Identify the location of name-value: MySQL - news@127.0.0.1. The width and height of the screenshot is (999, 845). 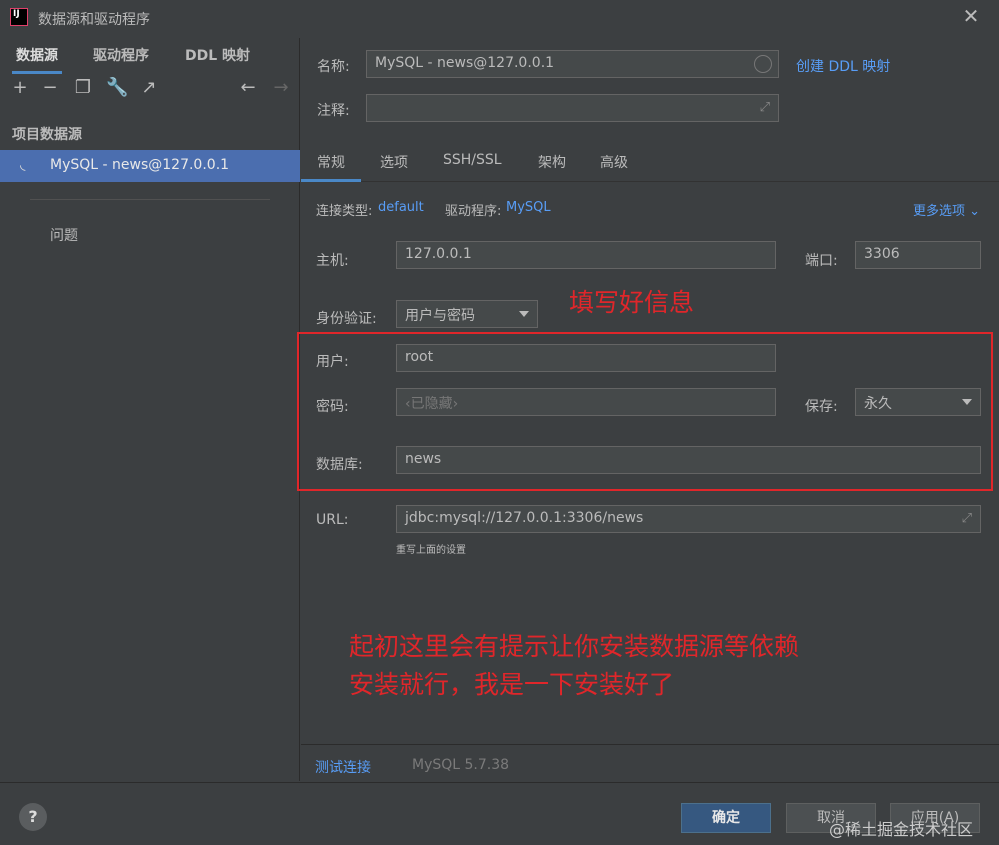
(465, 63).